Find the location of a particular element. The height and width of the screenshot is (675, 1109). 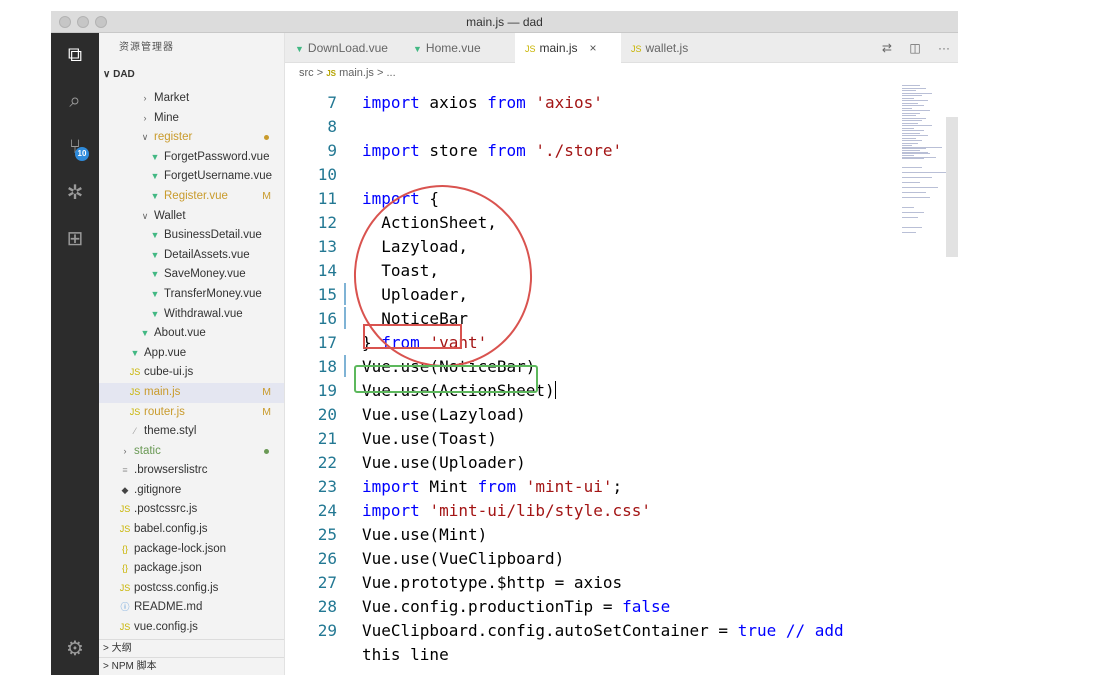

tree-item: JS babel.config.js is located at coordinates (191, 530).